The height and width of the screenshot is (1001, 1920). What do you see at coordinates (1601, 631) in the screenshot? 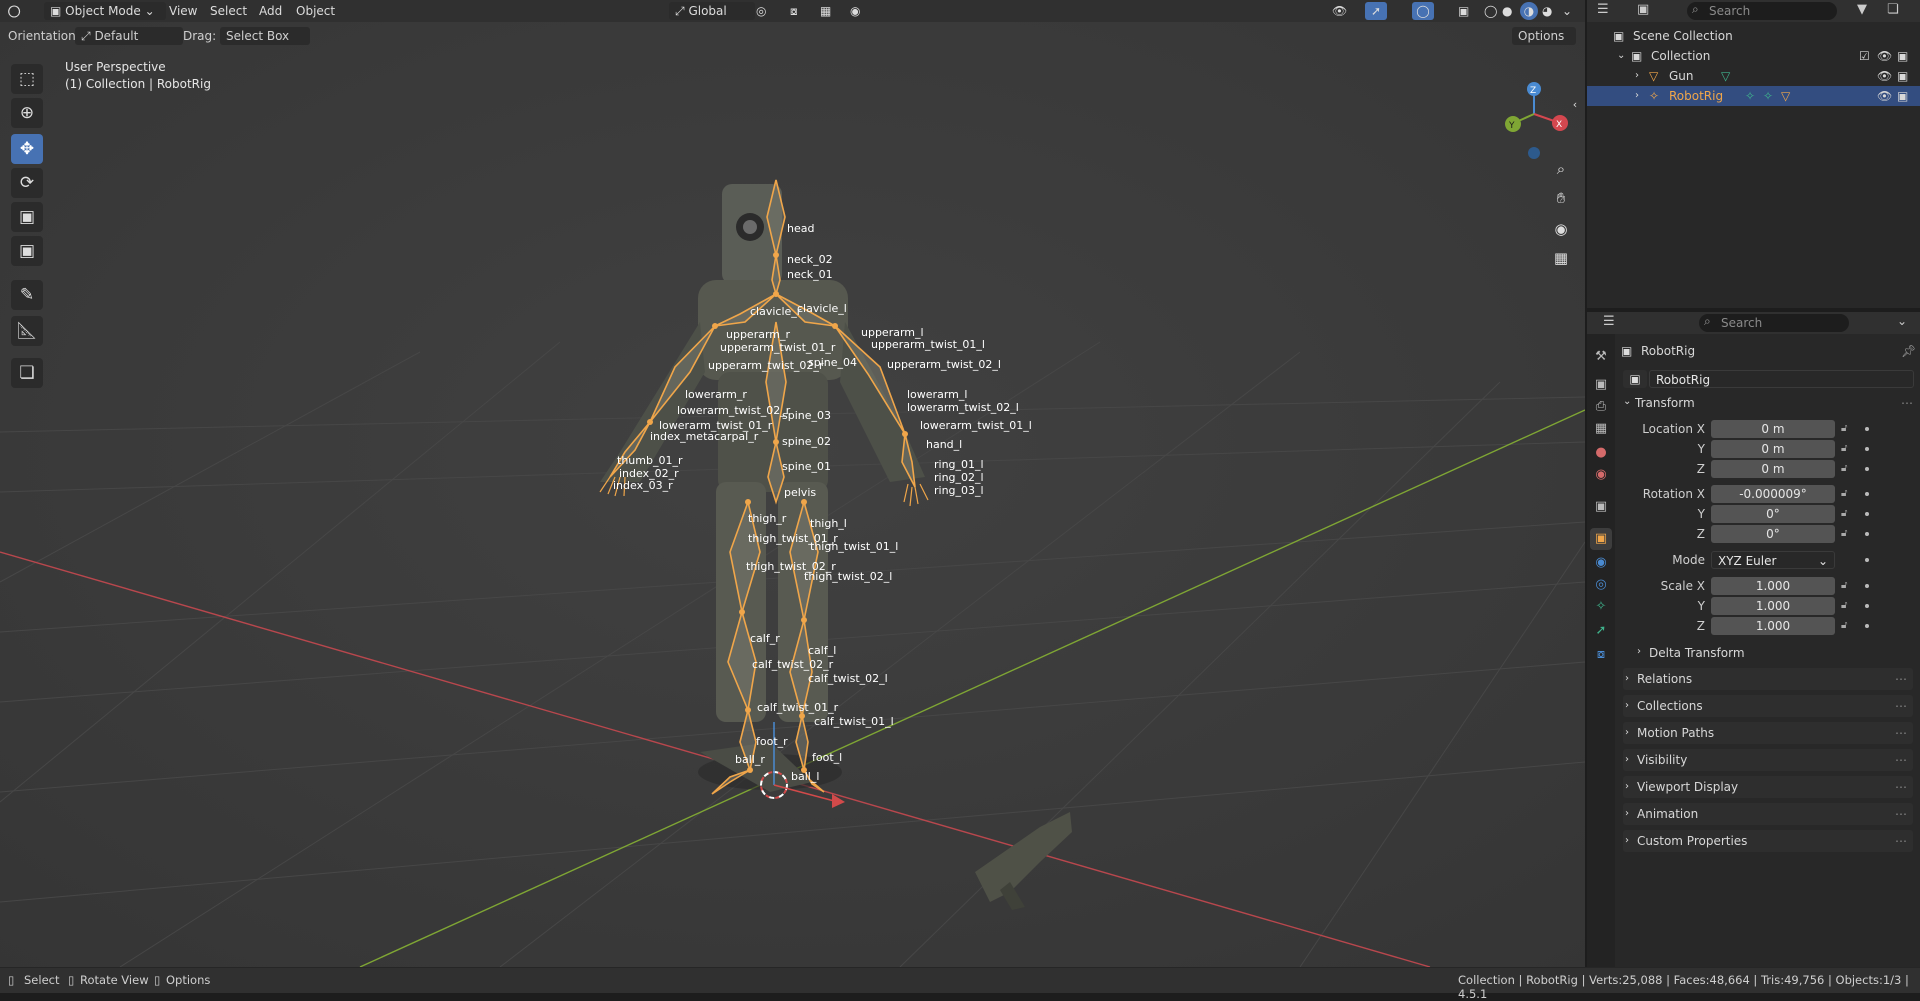
I see `bone-tab-icon: ➚` at bounding box center [1601, 631].